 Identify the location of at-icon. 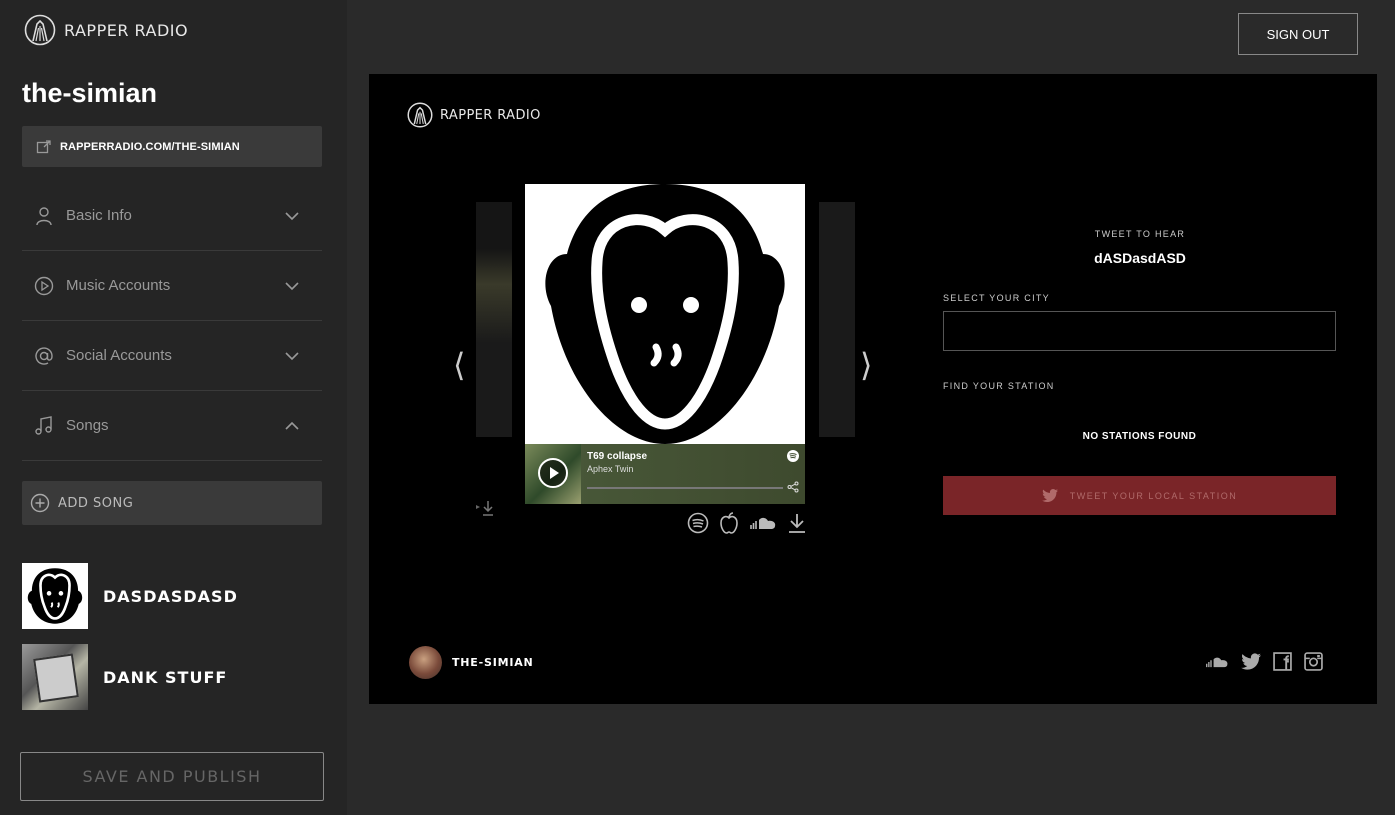
(44, 355).